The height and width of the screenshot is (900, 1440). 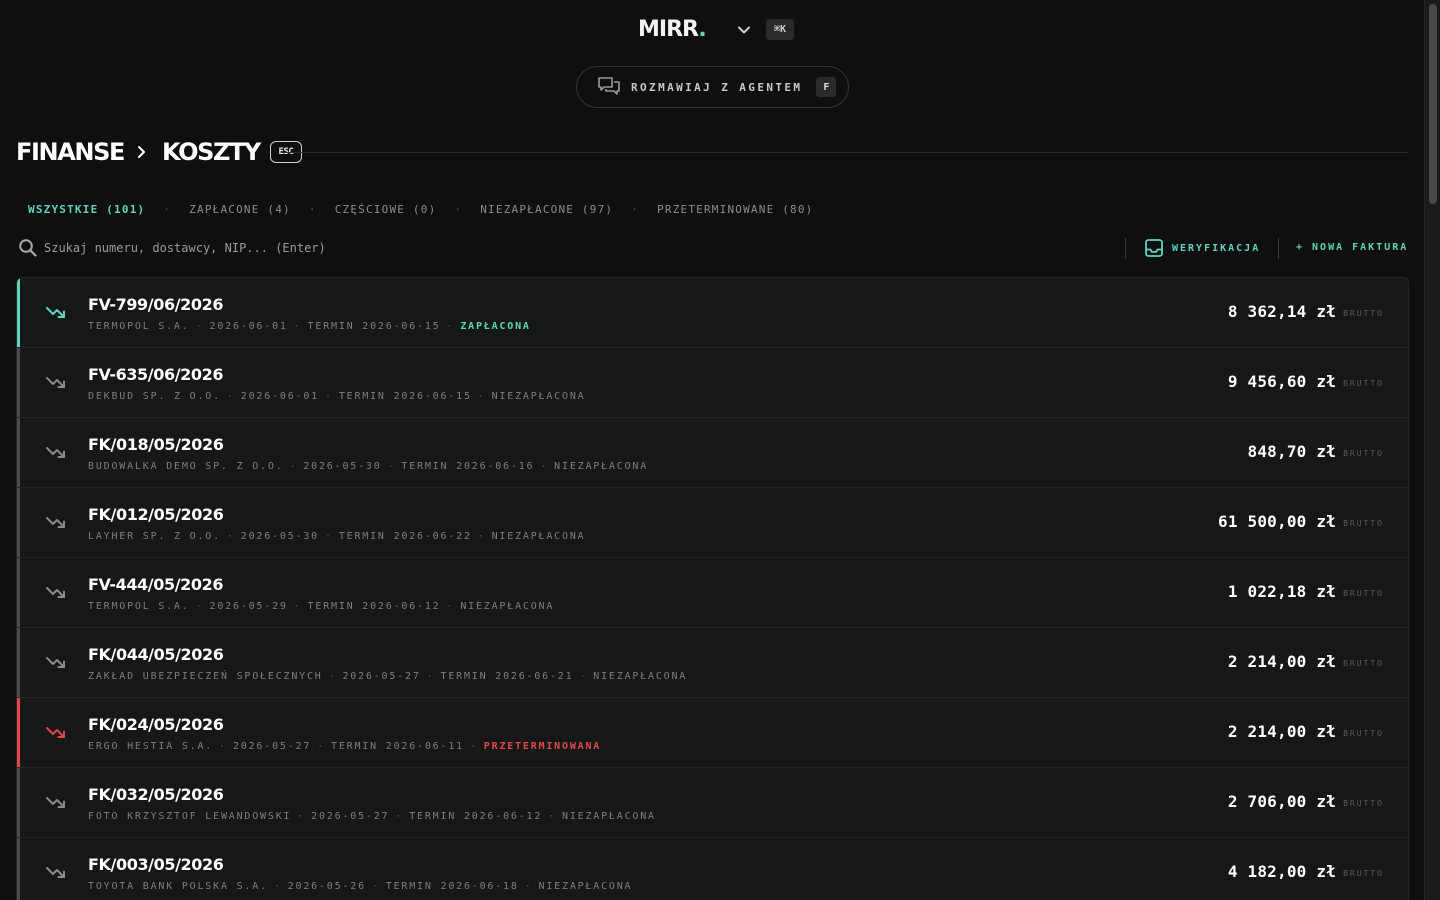 What do you see at coordinates (826, 87) in the screenshot?
I see `agent-shortcut-badge: F` at bounding box center [826, 87].